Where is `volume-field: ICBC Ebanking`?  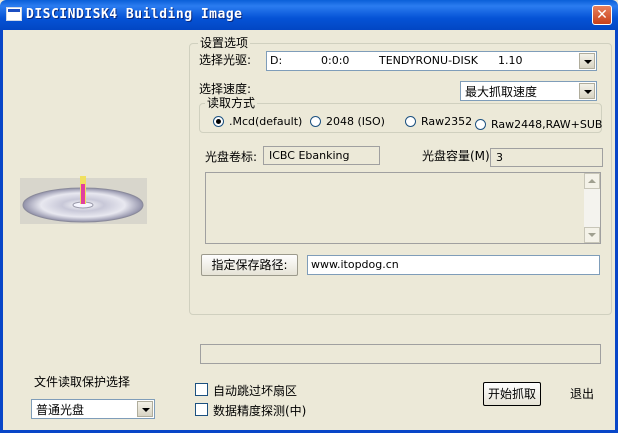 volume-field: ICBC Ebanking is located at coordinates (321, 155).